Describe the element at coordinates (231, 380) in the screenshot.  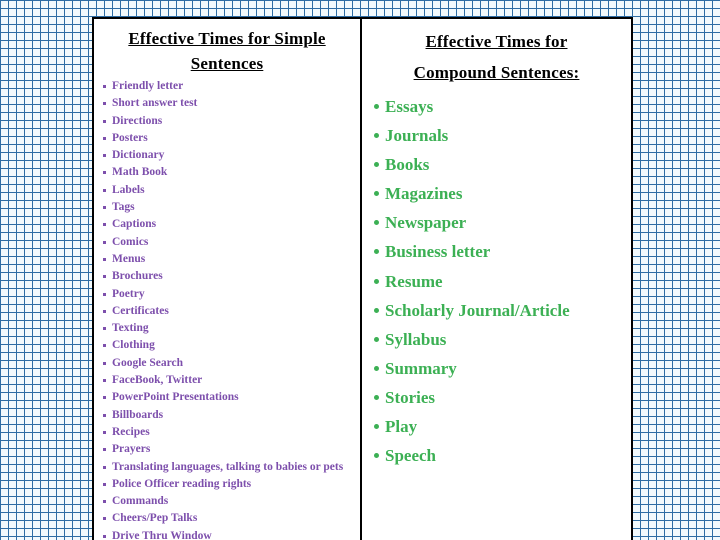
I see `list-item: FaceBook, Twitter` at that location.